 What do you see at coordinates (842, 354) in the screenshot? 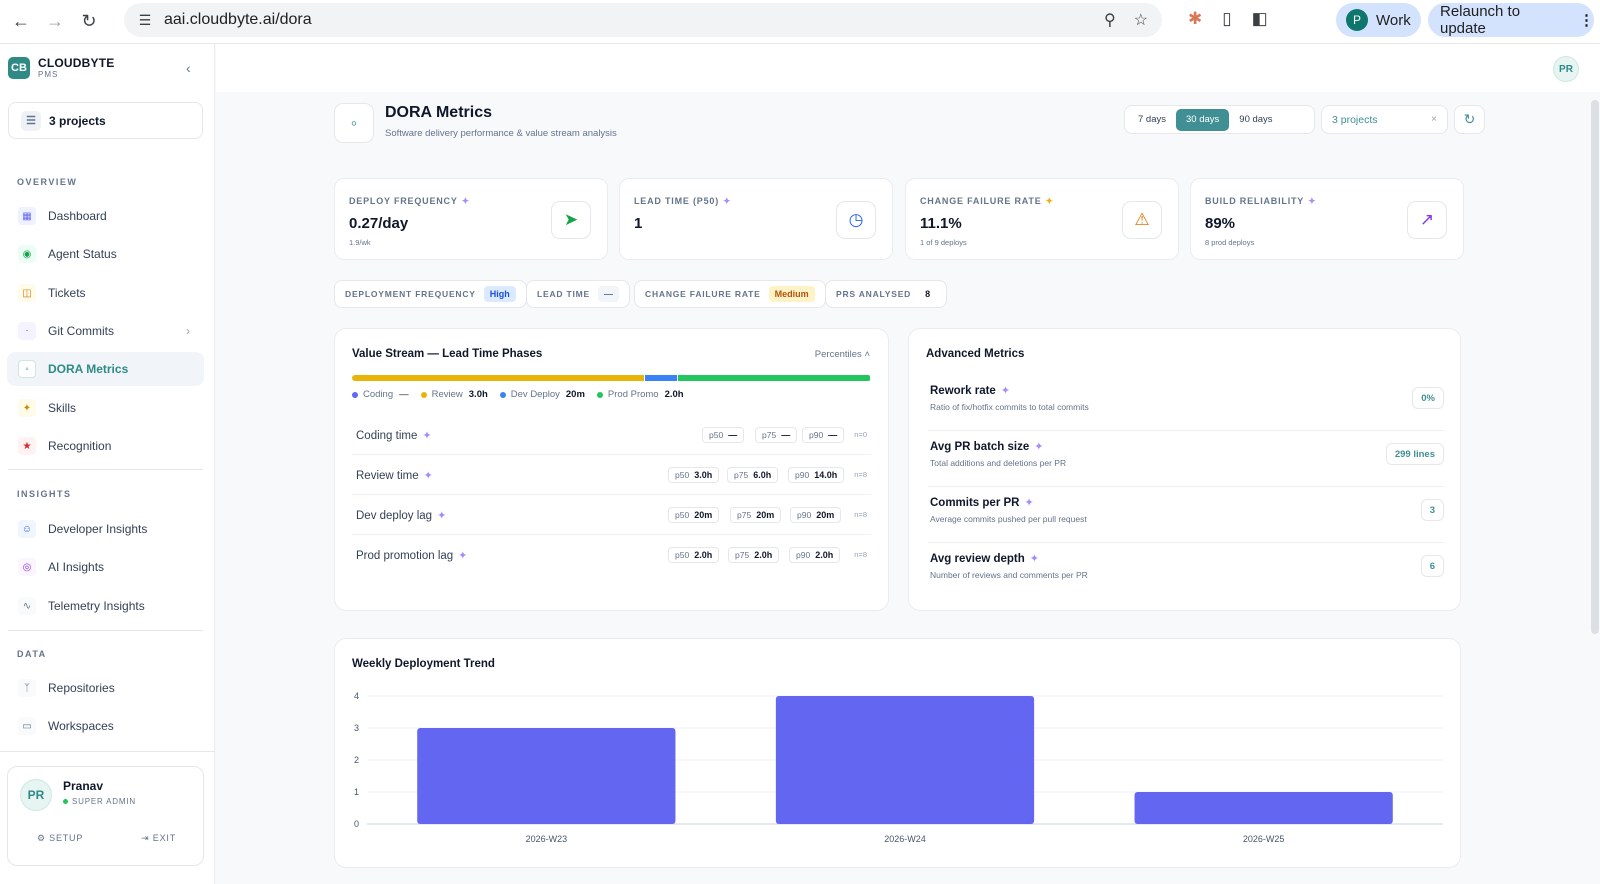
I see `percentiles-toggle: Percentiles ˄` at bounding box center [842, 354].